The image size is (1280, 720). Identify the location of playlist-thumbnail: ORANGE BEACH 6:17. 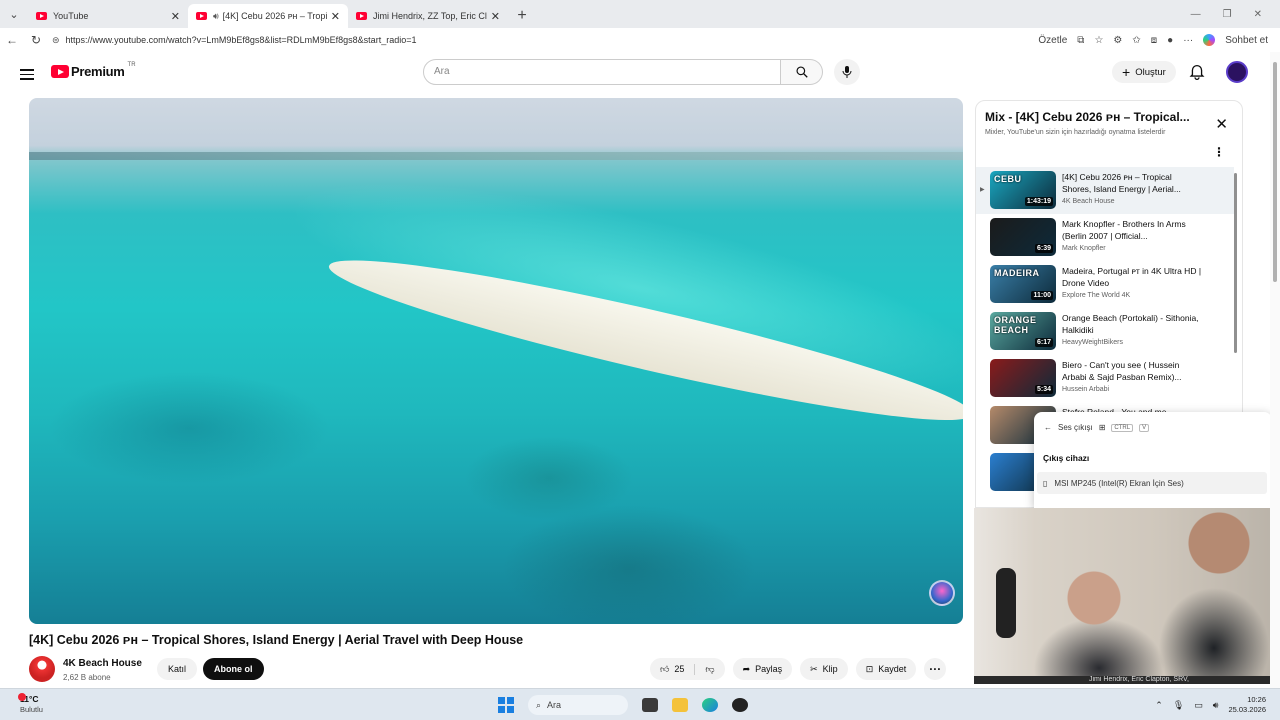
(1023, 331).